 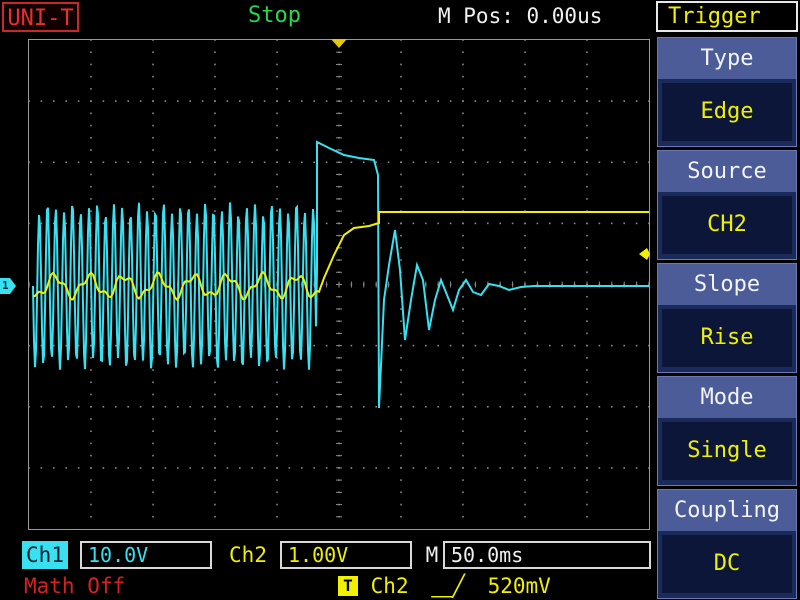 What do you see at coordinates (274, 15) in the screenshot?
I see `acquisition-status: Stop` at bounding box center [274, 15].